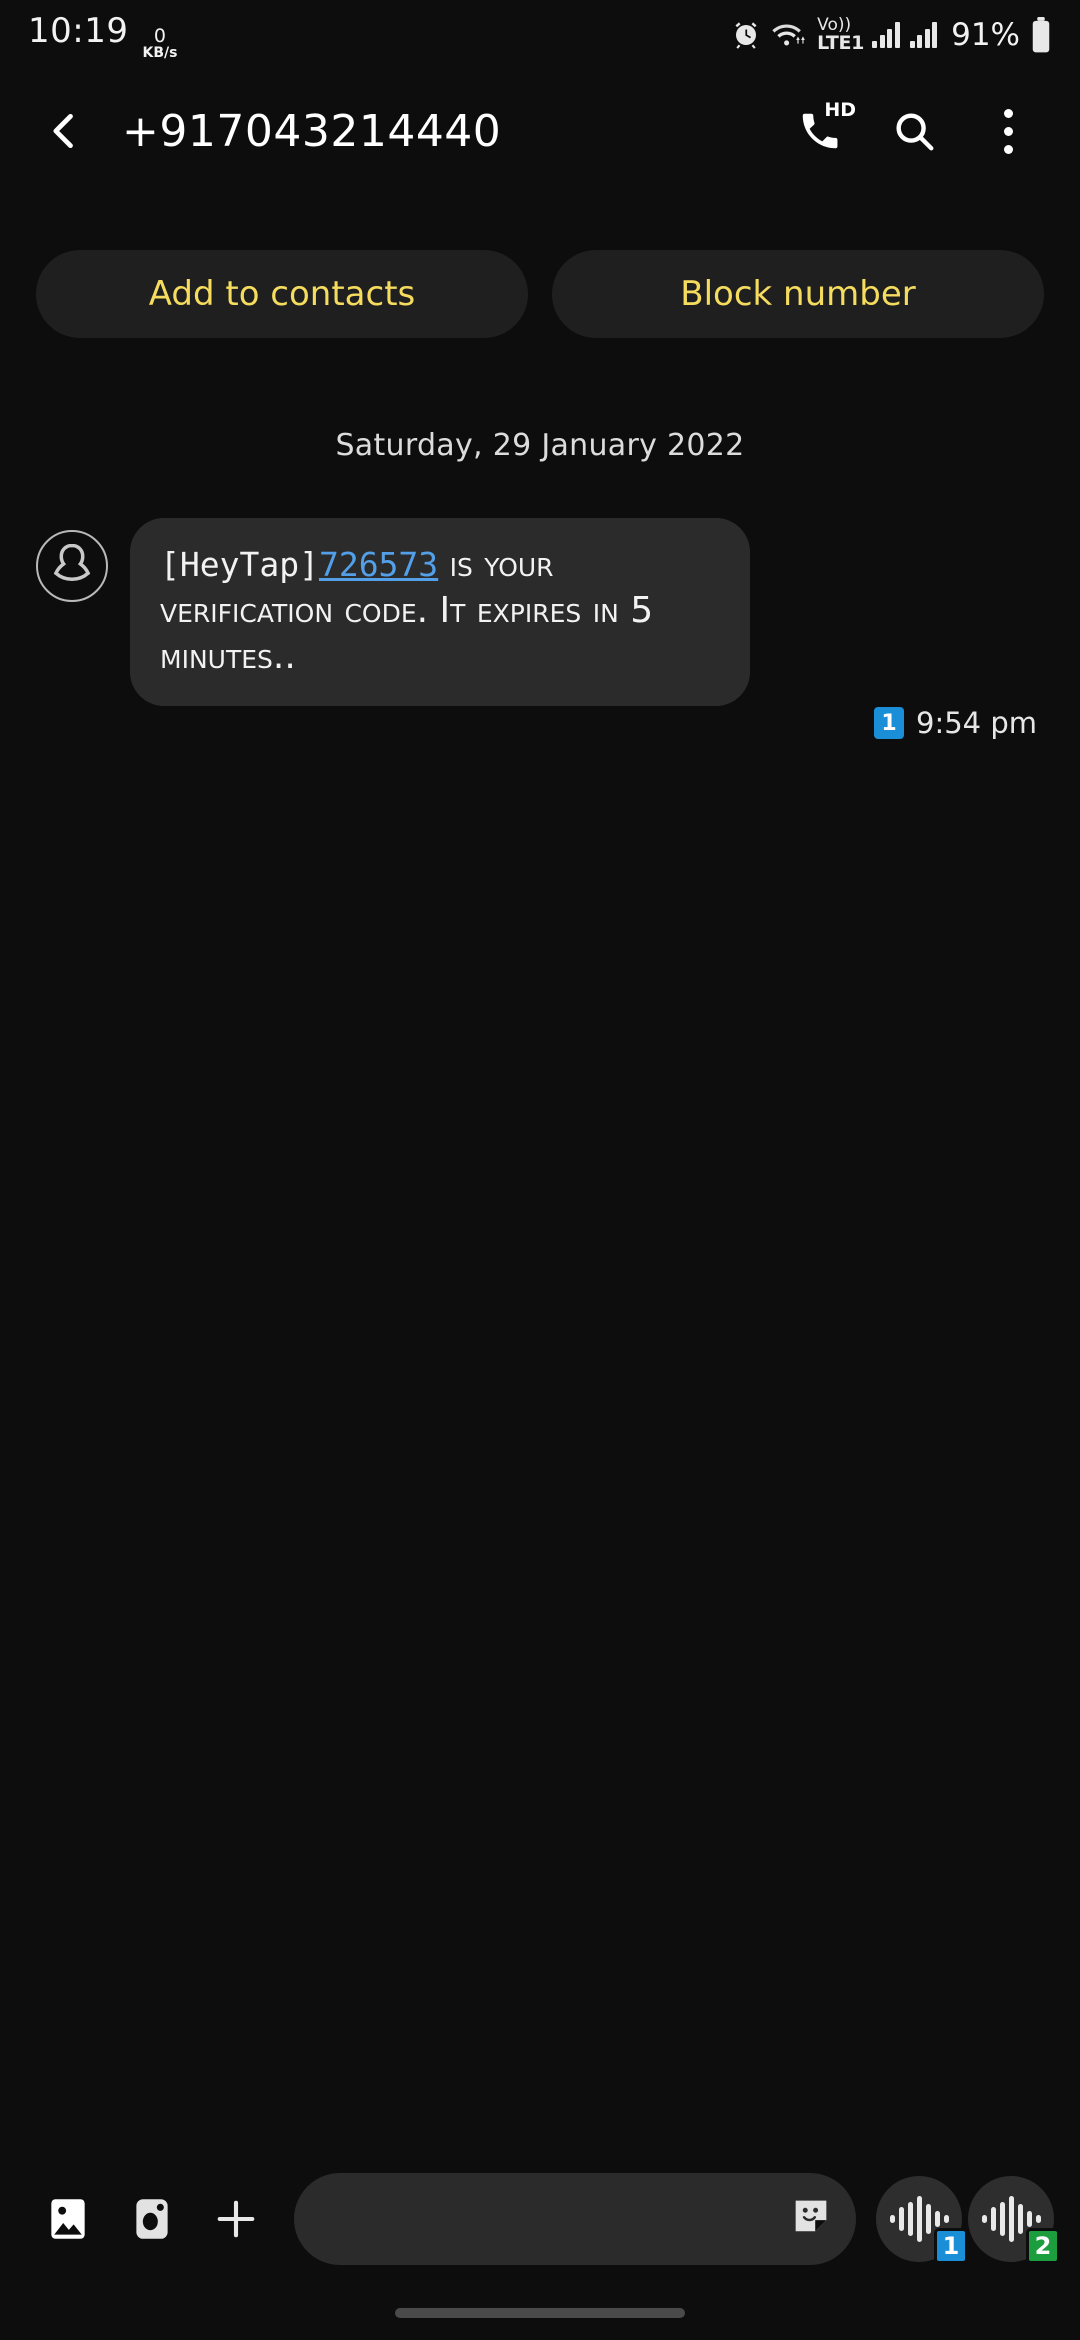 Image resolution: width=1080 pixels, height=2340 pixels. I want to click on composer-bar: 1 2, so click(540, 2219).